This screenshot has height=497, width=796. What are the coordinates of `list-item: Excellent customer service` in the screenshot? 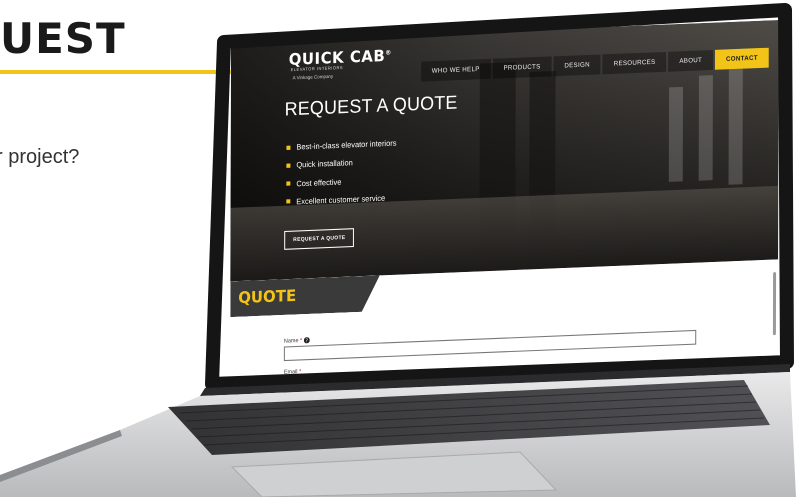 It's located at (341, 200).